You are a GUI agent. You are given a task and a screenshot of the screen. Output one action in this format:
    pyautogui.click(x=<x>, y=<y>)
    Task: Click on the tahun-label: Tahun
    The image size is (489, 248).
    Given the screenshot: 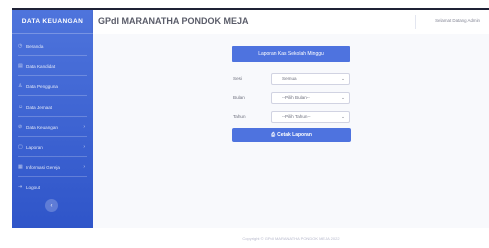 What is the action you would take?
    pyautogui.click(x=239, y=116)
    